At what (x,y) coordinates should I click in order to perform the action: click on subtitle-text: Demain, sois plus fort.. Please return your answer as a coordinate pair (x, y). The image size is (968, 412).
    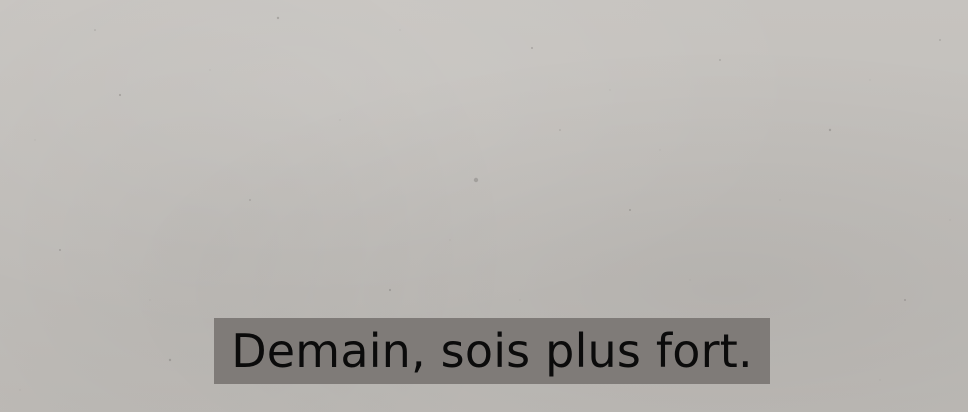
    Looking at the image, I should click on (492, 351).